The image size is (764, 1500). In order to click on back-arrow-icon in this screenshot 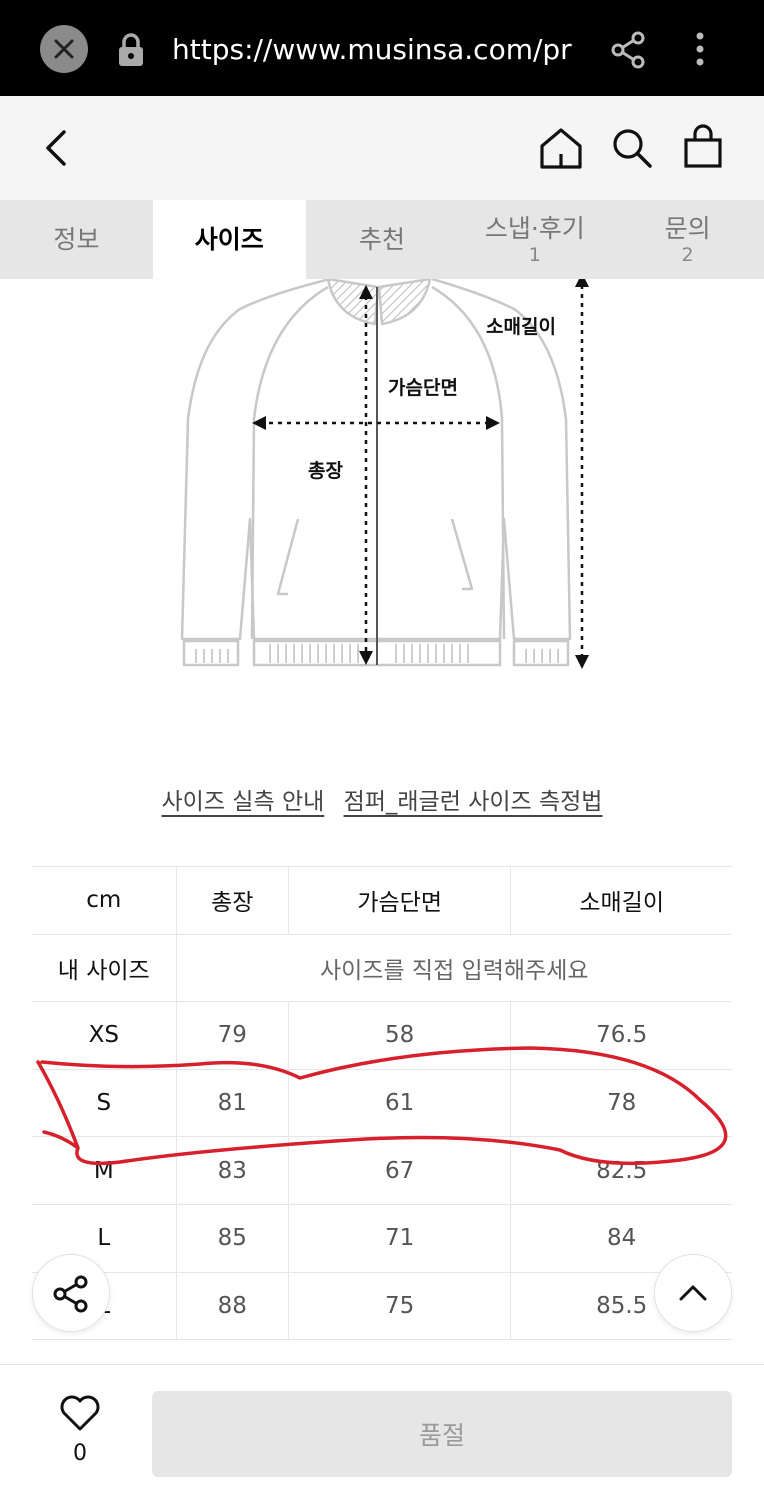, I will do `click(57, 148)`.